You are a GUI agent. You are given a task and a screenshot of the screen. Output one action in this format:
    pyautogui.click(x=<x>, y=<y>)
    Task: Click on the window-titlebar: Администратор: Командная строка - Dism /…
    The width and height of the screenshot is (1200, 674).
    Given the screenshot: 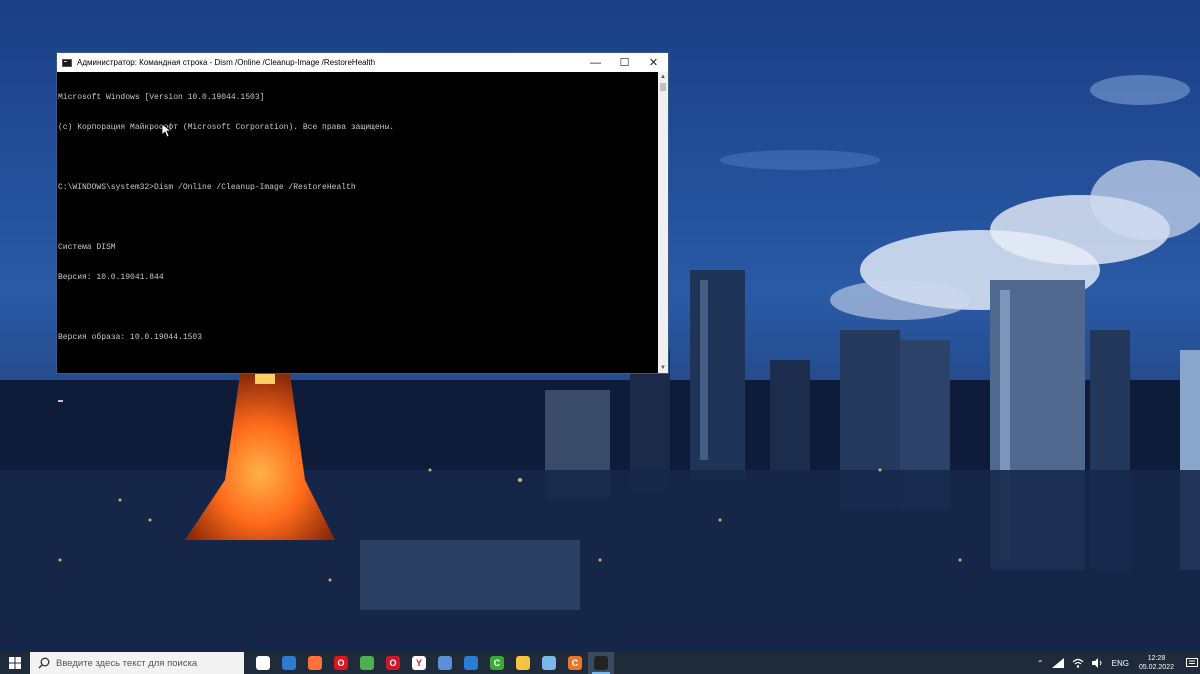 What is the action you would take?
    pyautogui.click(x=362, y=62)
    